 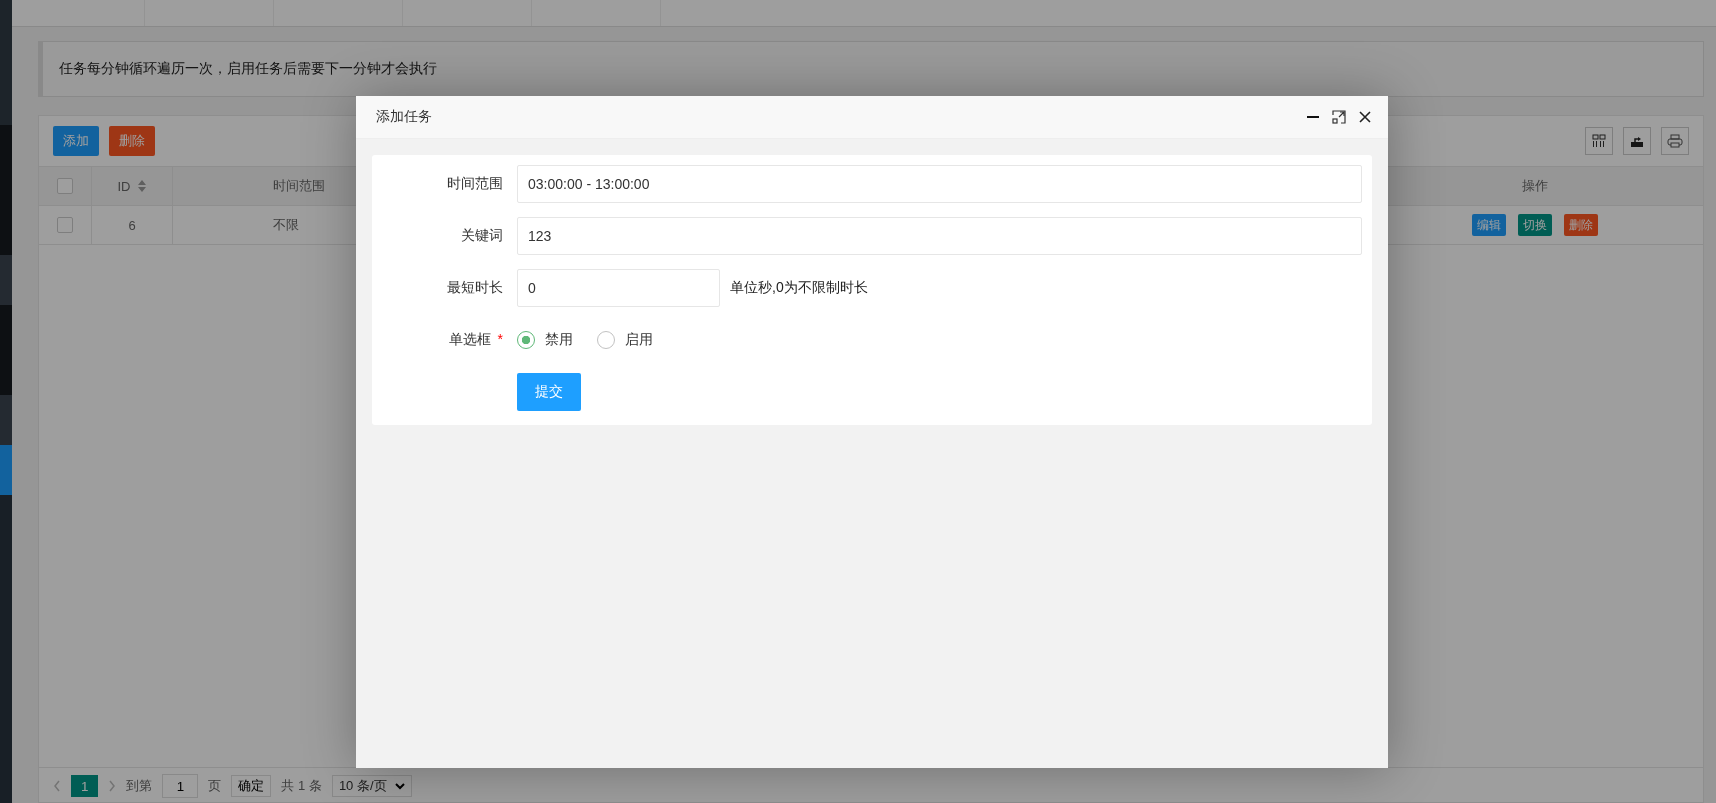 I want to click on toggle-button: 切换, so click(x=1534, y=225).